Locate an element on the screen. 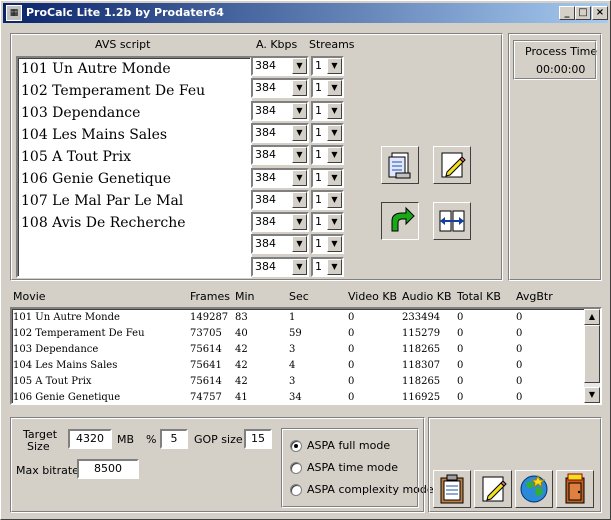 The image size is (611, 520). aspa-mode-label: ASPA complexity mode is located at coordinates (370, 489).